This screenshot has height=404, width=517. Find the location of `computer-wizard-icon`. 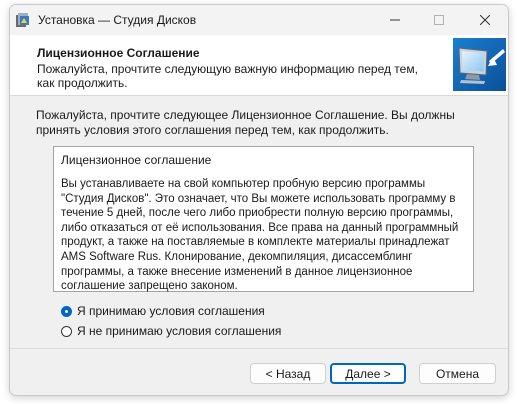

computer-wizard-icon is located at coordinates (479, 64).